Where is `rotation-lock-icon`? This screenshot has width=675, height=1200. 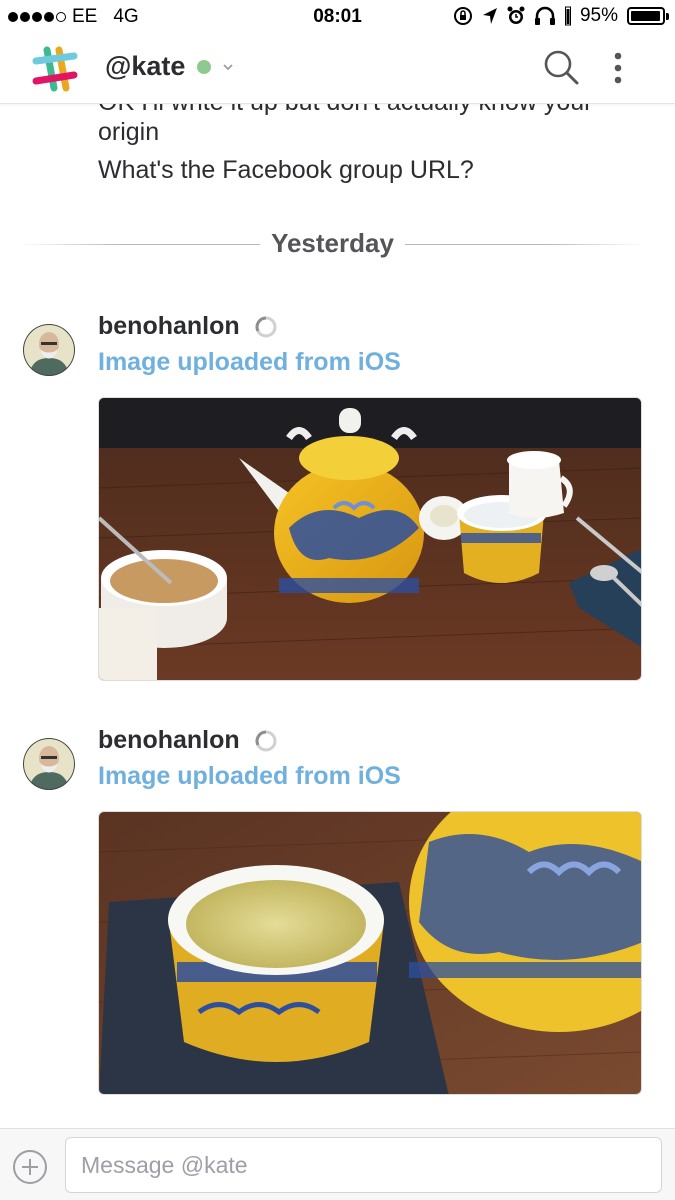
rotation-lock-icon is located at coordinates (462, 16).